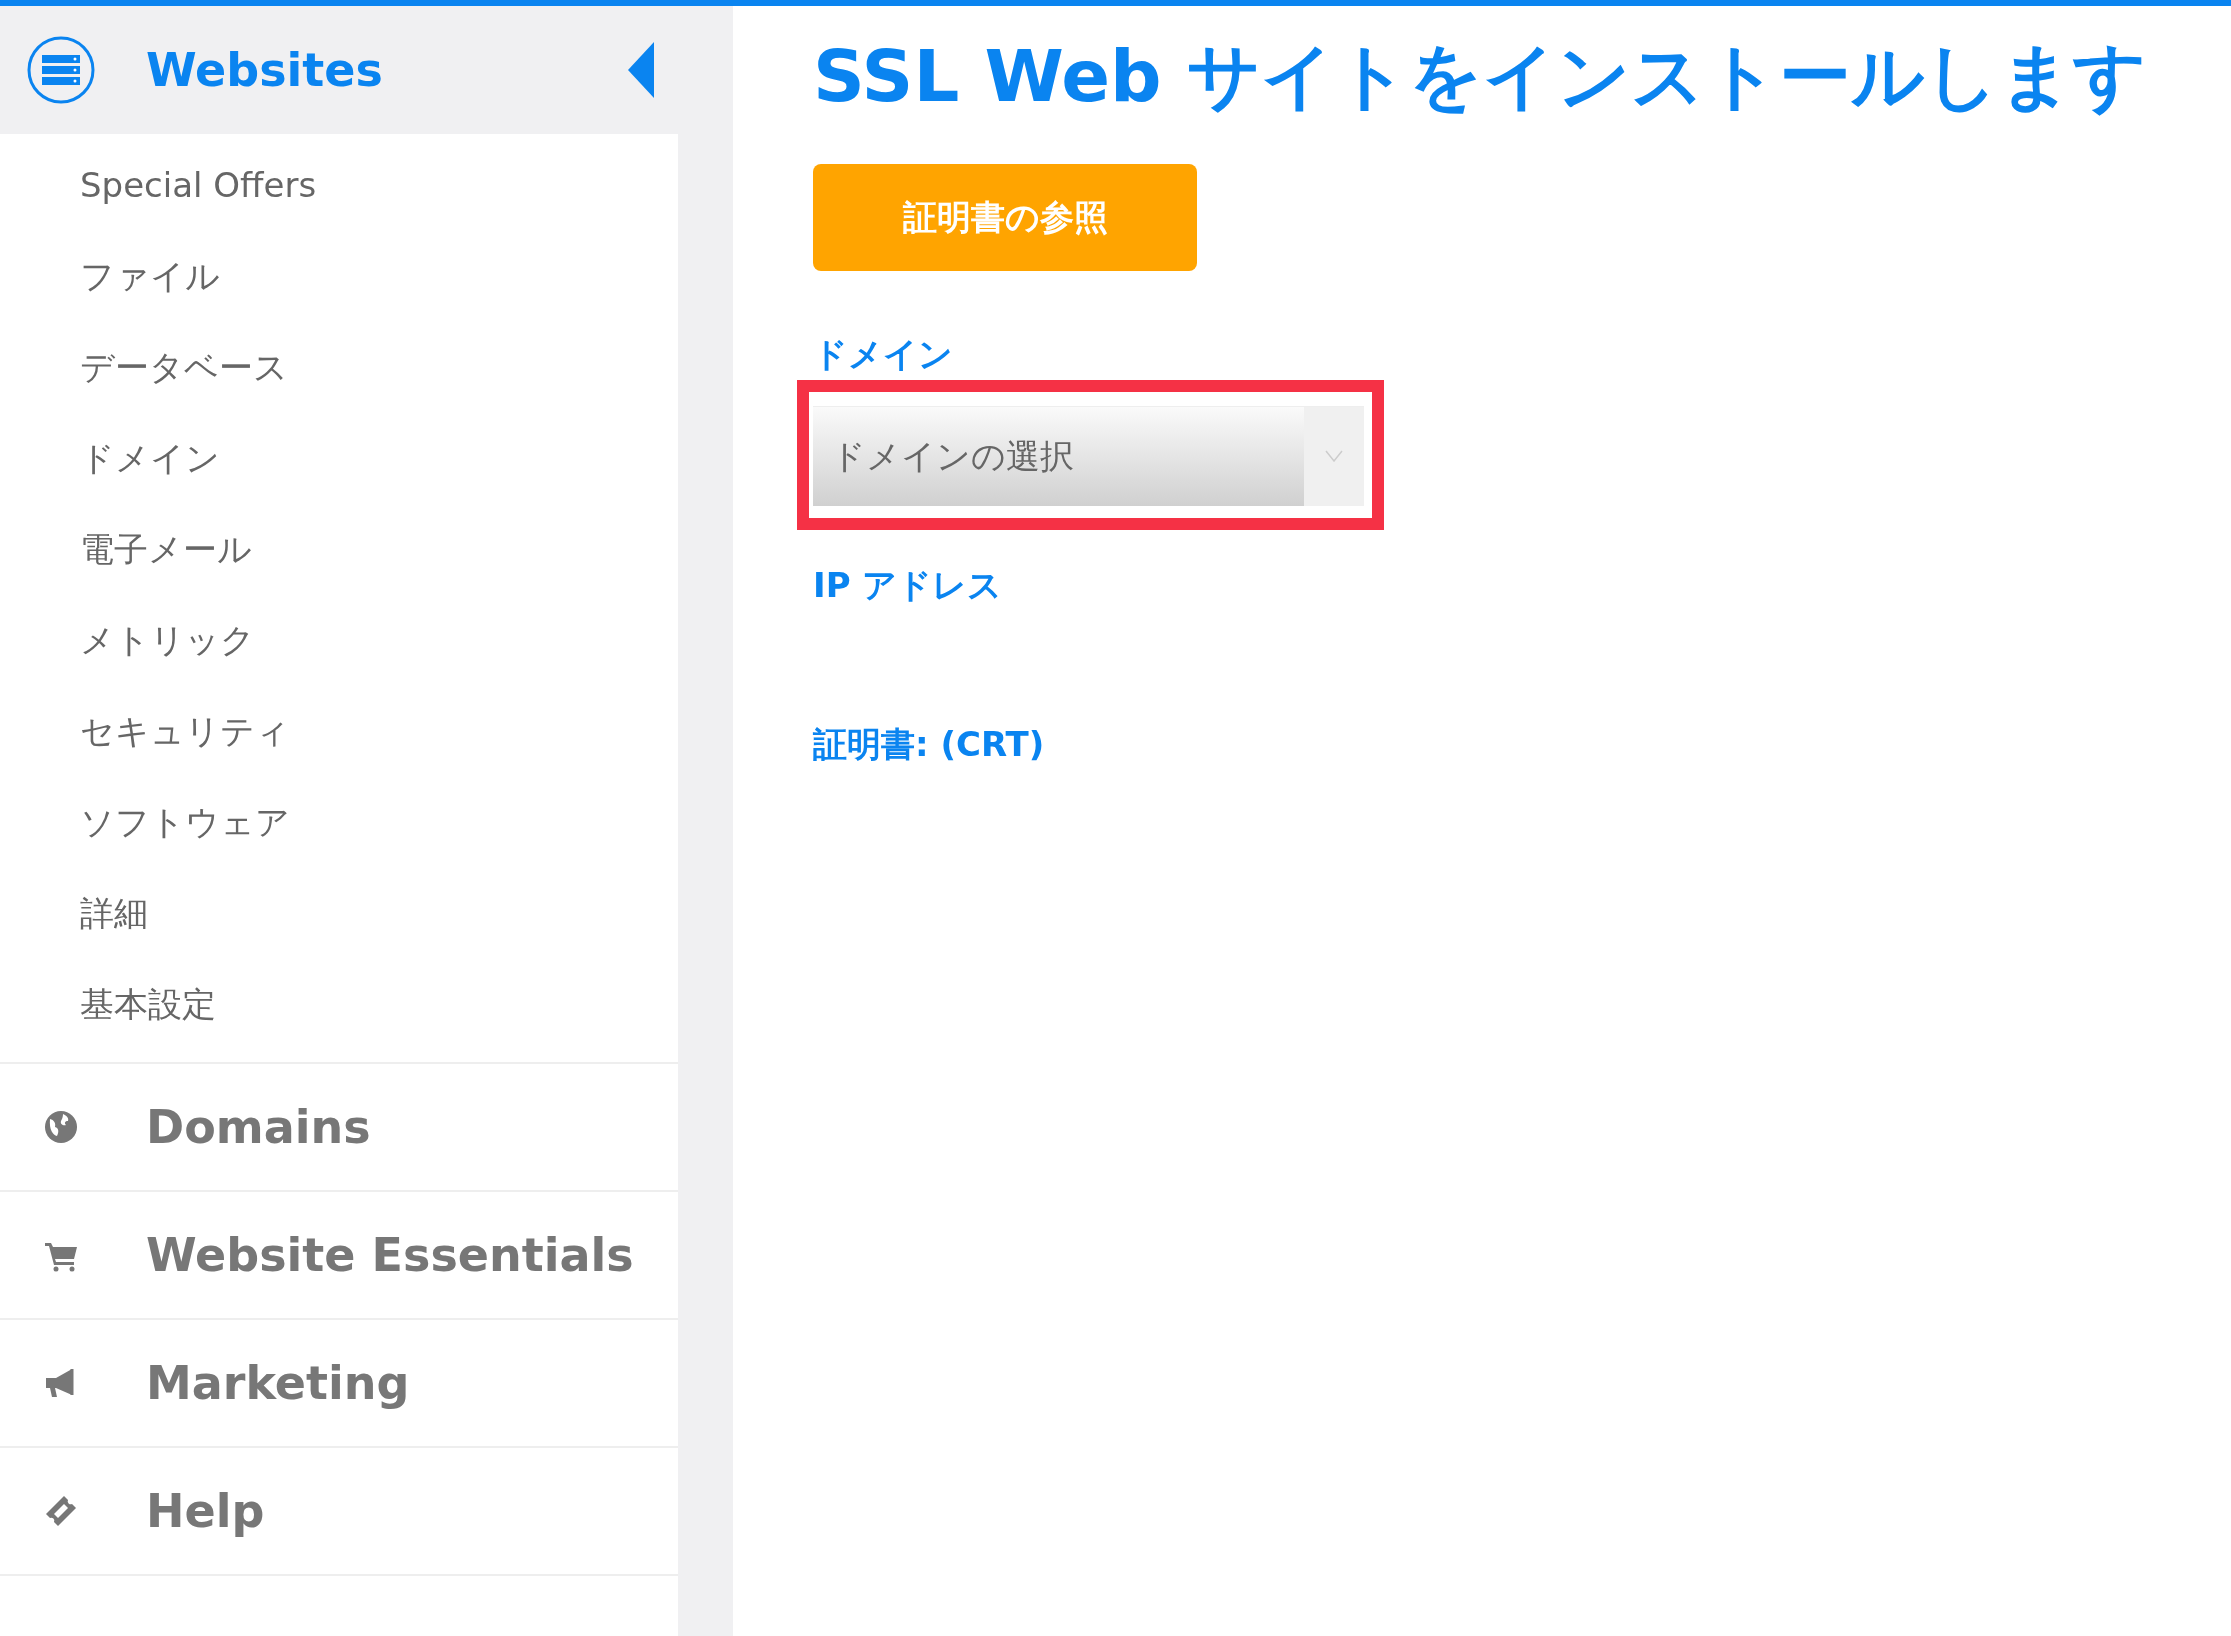  What do you see at coordinates (61, 1127) in the screenshot?
I see `globe-icon` at bounding box center [61, 1127].